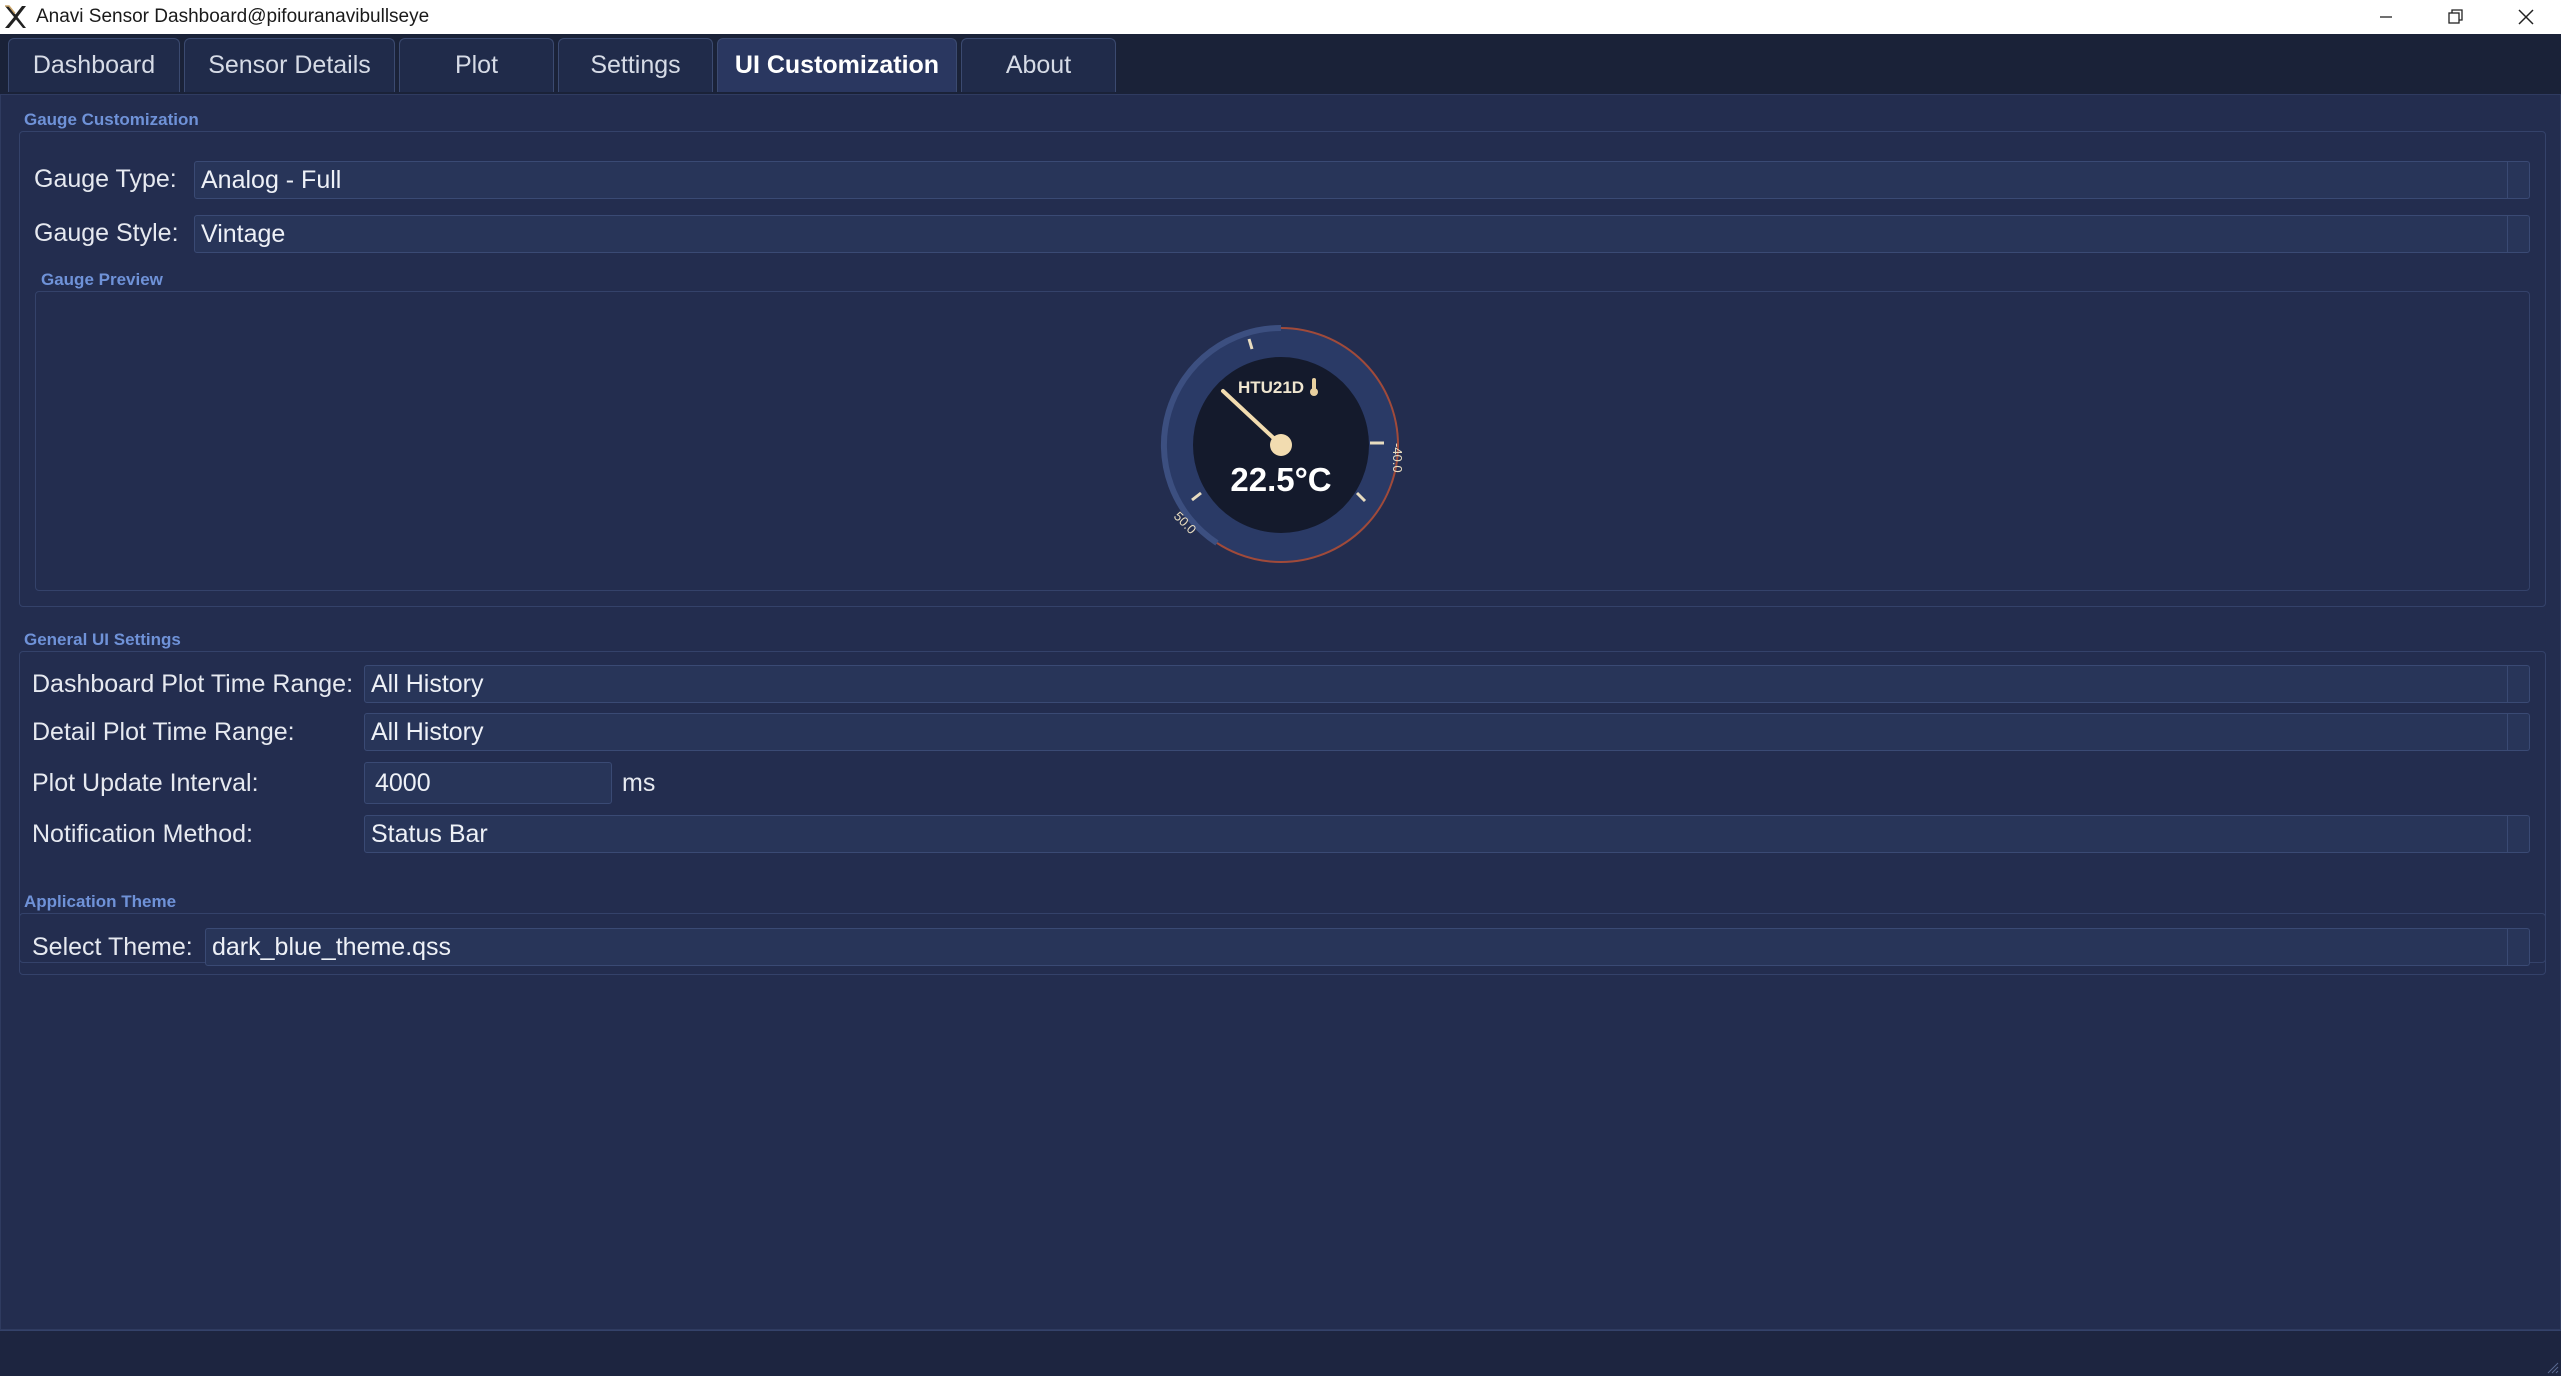 Image resolution: width=2561 pixels, height=1376 pixels. I want to click on notification-select: Status Bar, so click(1447, 834).